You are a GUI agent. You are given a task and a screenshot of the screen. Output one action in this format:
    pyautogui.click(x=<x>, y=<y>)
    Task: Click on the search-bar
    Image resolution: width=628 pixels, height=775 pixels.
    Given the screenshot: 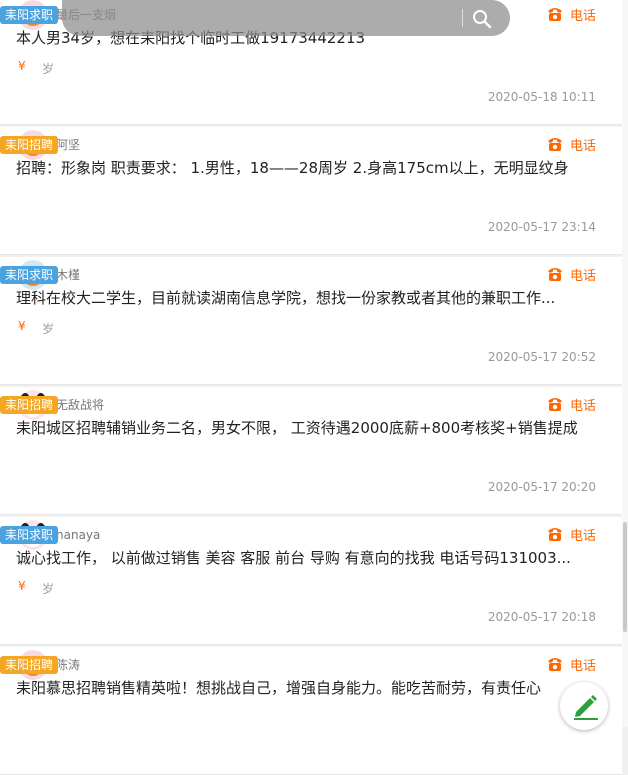 What is the action you would take?
    pyautogui.click(x=286, y=18)
    